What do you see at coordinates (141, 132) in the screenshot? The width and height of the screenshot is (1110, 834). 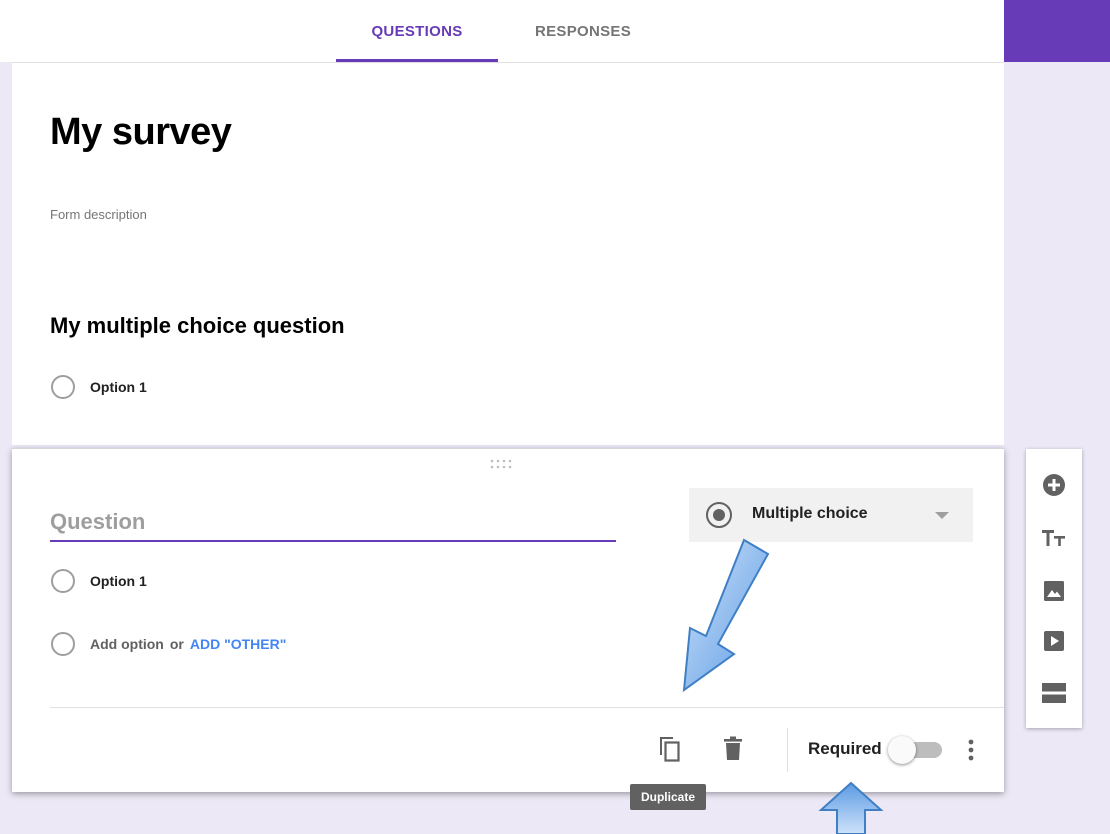 I see `form-title: My survey` at bounding box center [141, 132].